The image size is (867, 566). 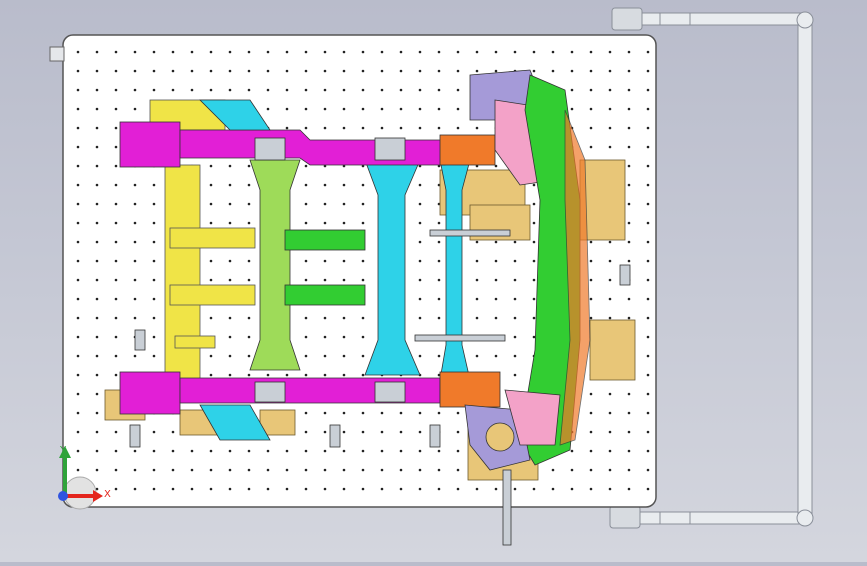 I want to click on x-axis-label: X, so click(x=107, y=494).